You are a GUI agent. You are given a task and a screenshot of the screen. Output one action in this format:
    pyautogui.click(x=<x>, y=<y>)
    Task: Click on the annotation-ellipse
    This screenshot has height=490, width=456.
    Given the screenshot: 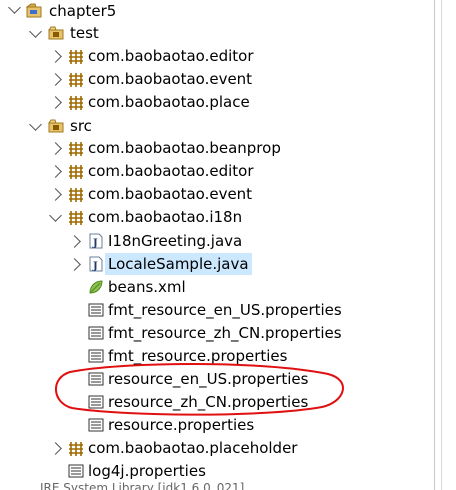 What is the action you would take?
    pyautogui.click(x=199, y=389)
    